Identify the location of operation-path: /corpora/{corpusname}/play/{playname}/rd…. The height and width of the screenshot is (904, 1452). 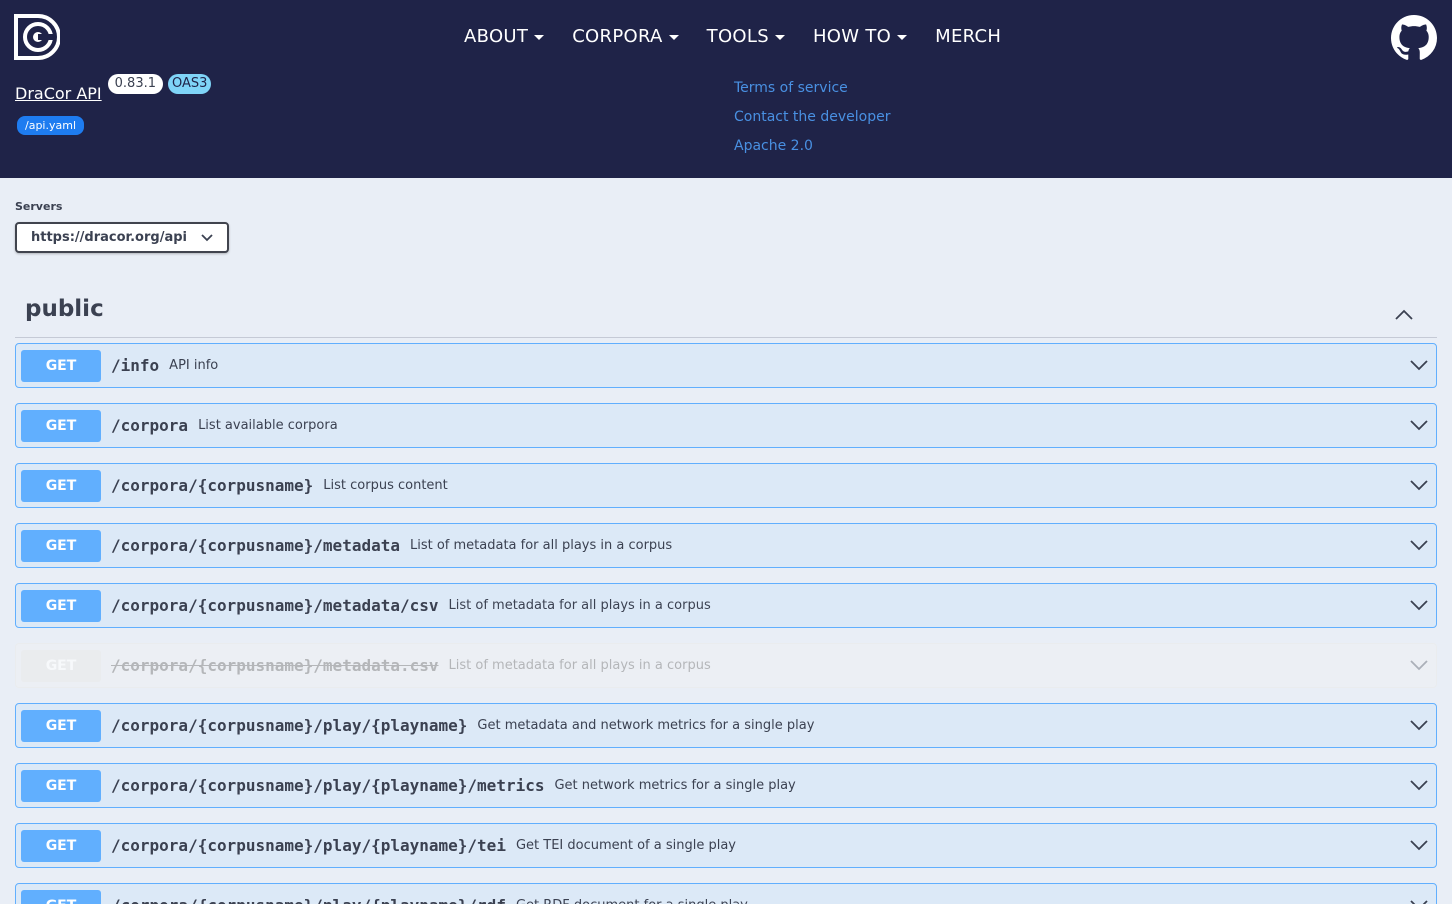
(308, 900).